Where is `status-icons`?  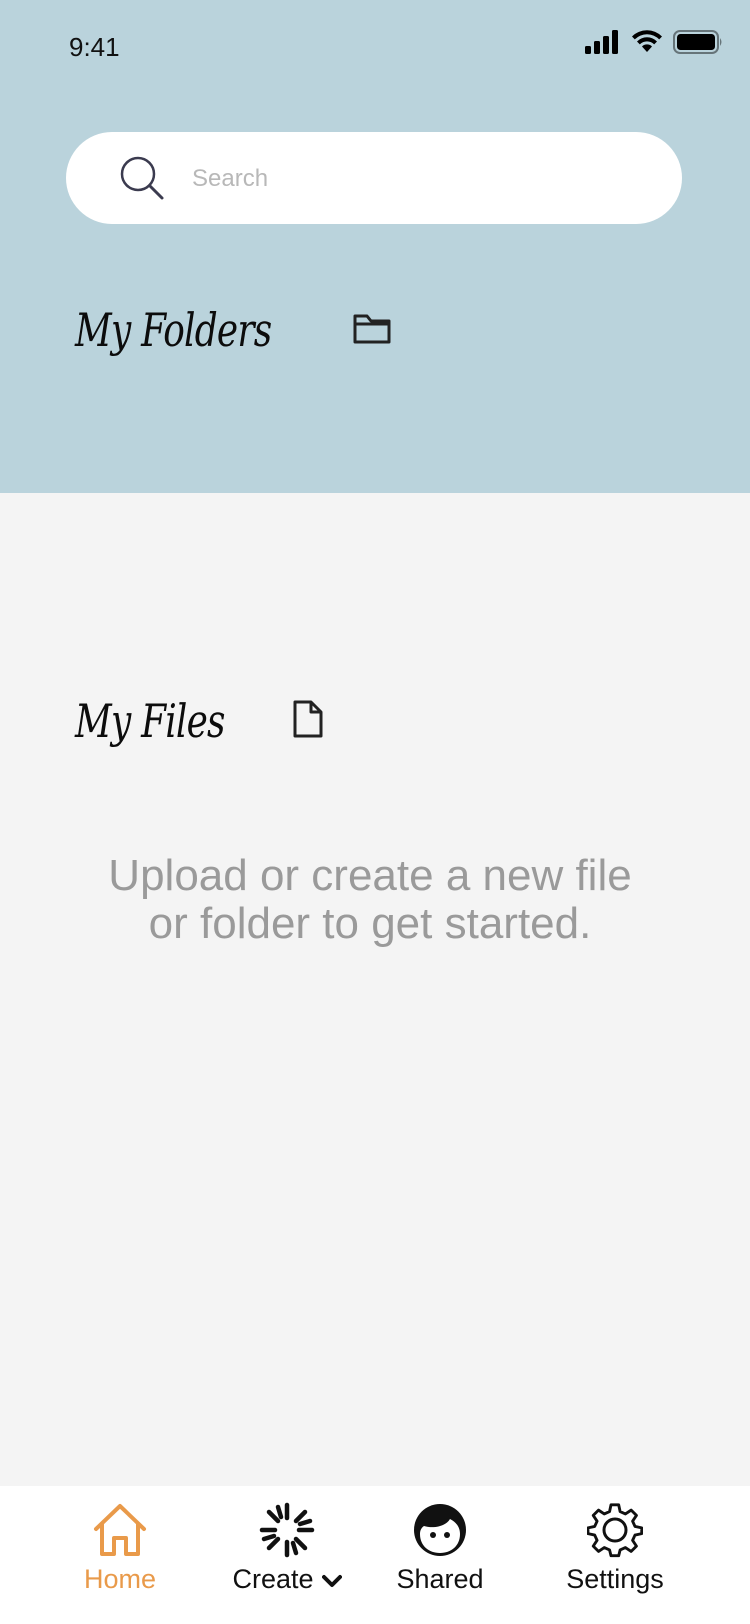
status-icons is located at coordinates (654, 44).